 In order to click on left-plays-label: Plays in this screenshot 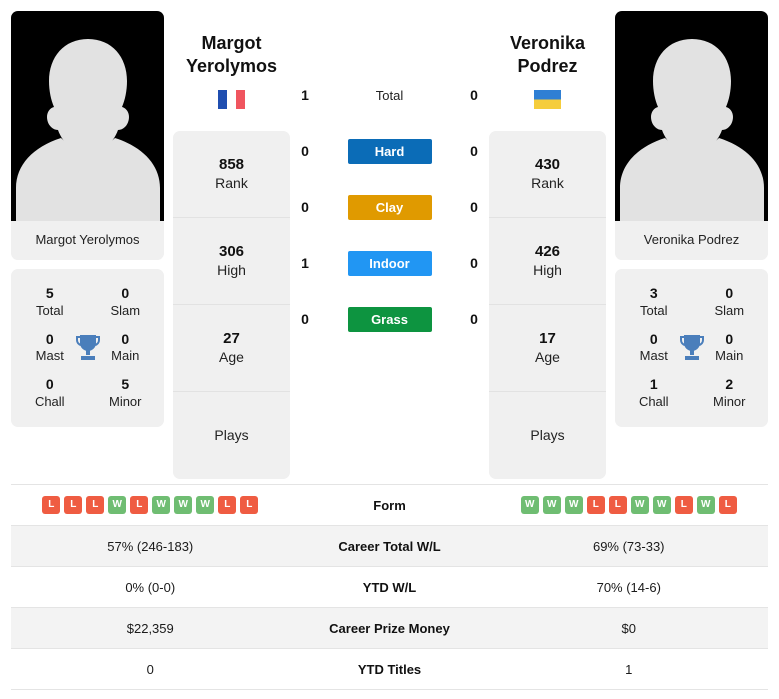, I will do `click(231, 434)`.